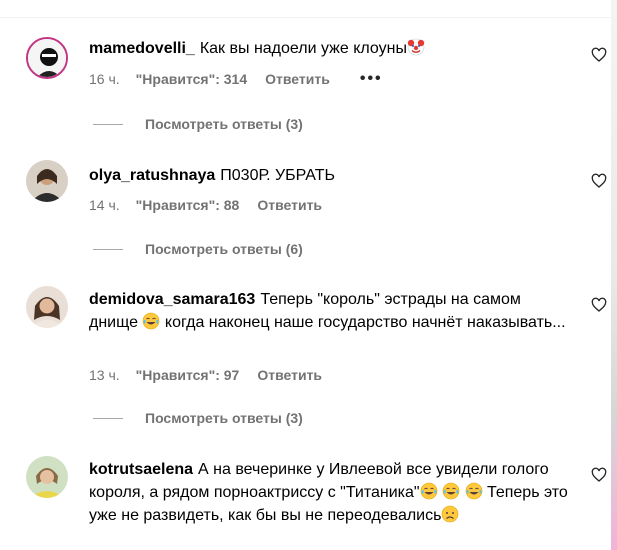 The image size is (617, 550). What do you see at coordinates (104, 79) in the screenshot?
I see `comment-time: 16 ч.` at bounding box center [104, 79].